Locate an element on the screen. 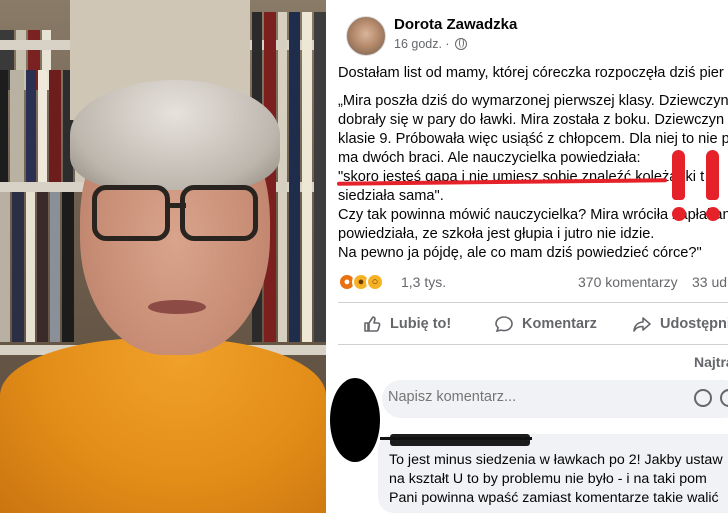  post-time: 16 godz. · is located at coordinates (422, 44).